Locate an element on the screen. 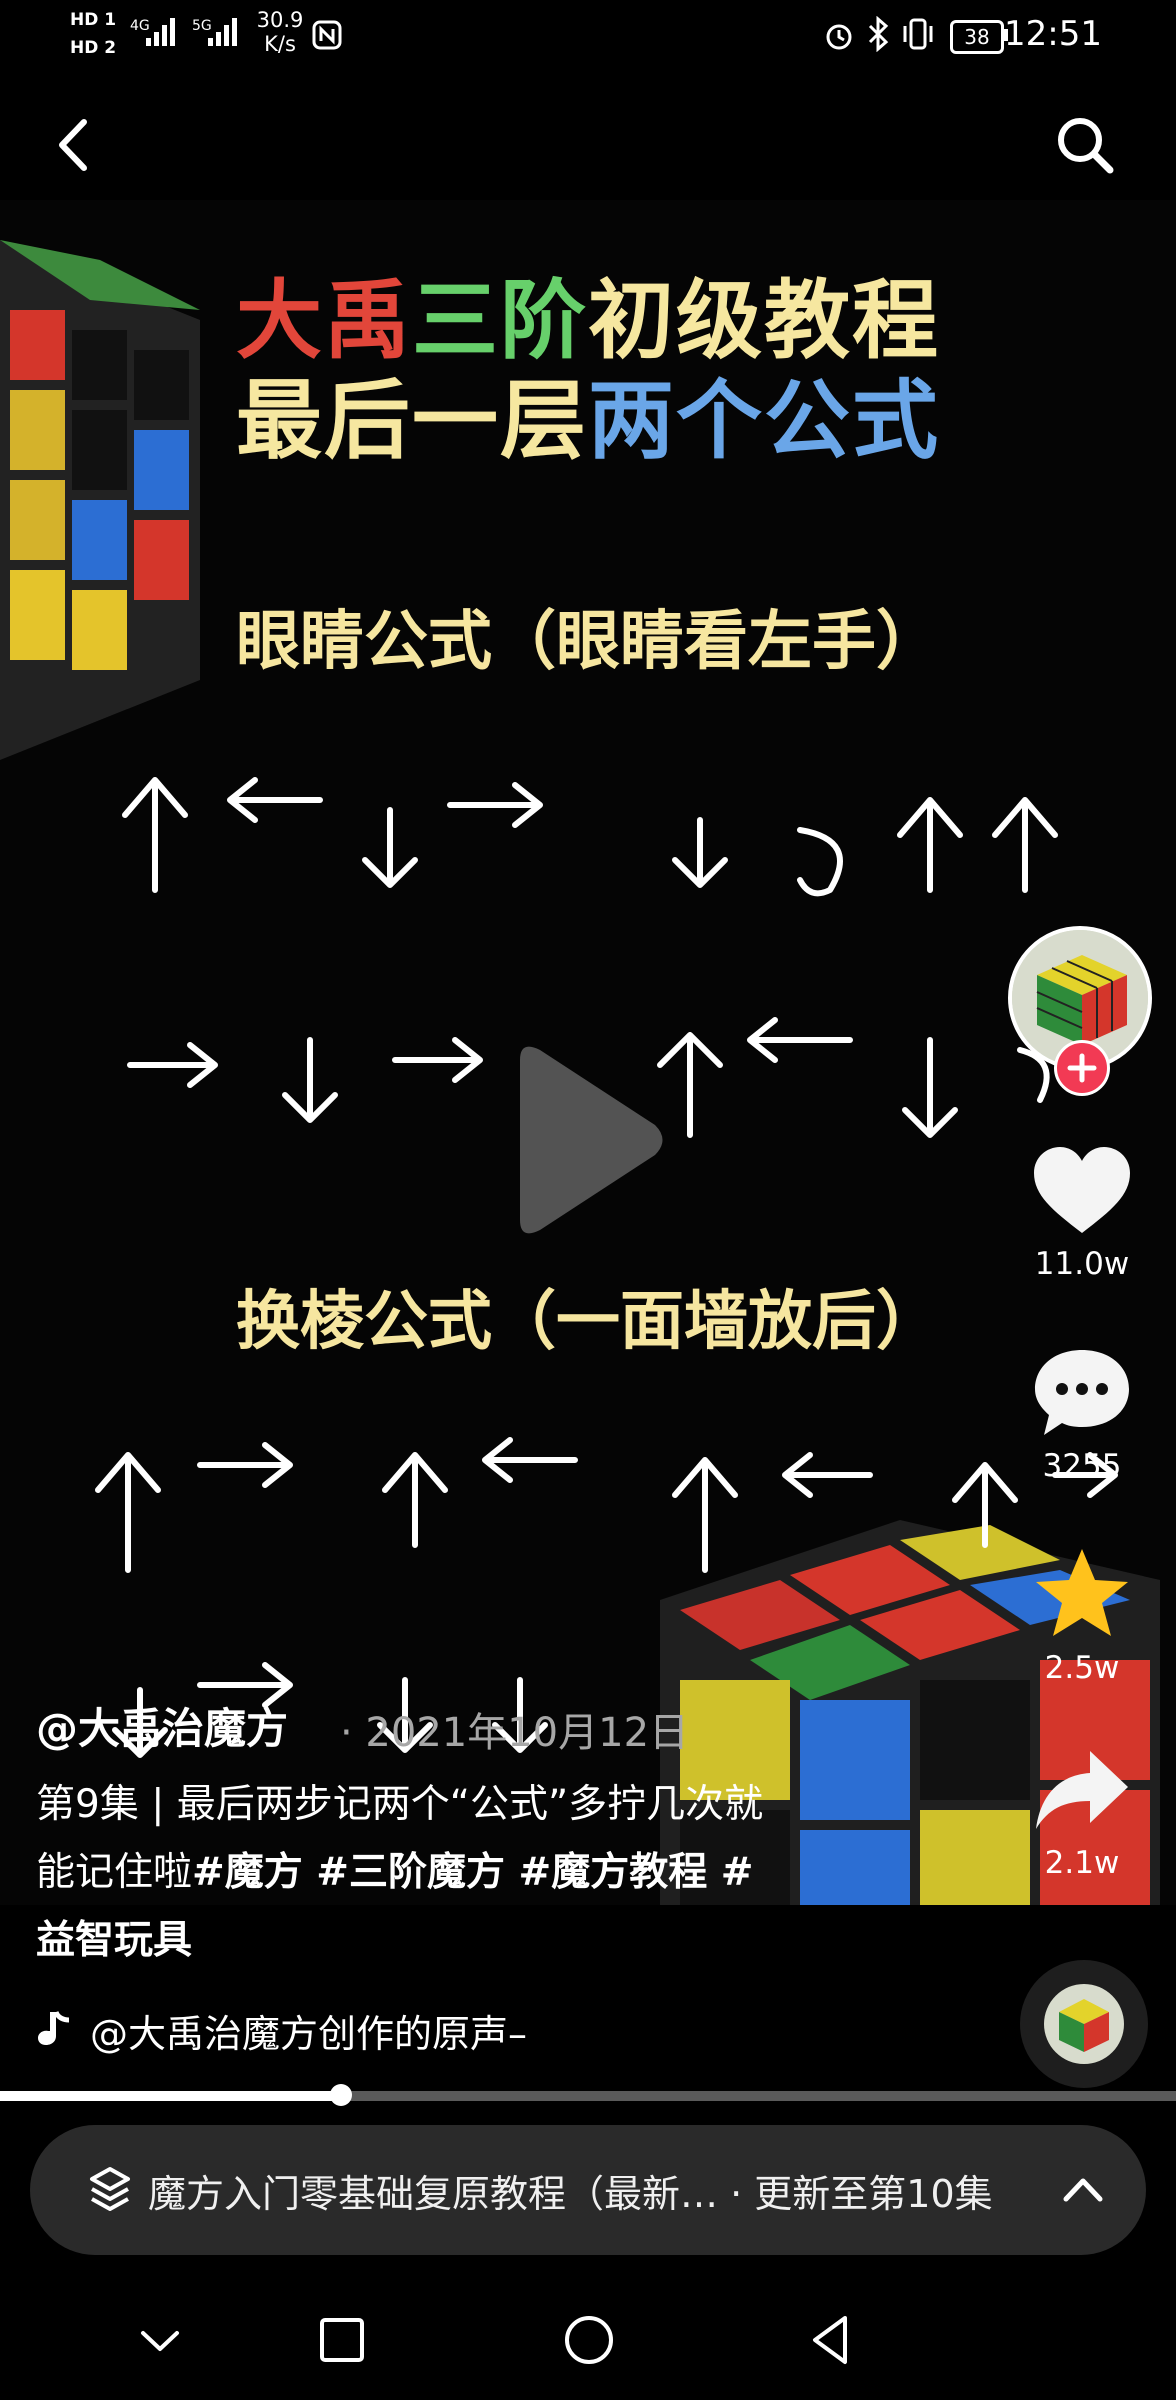 The width and height of the screenshot is (1176, 2400). hashtag-link-toy: 益智玩具 is located at coordinates (114, 1940).